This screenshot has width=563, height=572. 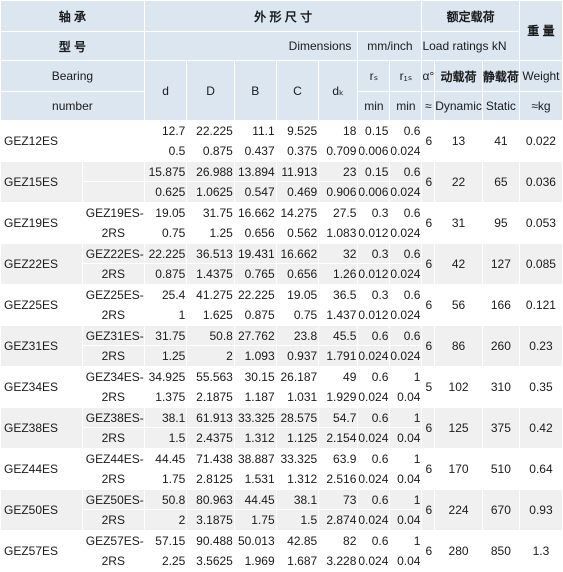 I want to click on dim-d-inch: 0.5, so click(x=165, y=151).